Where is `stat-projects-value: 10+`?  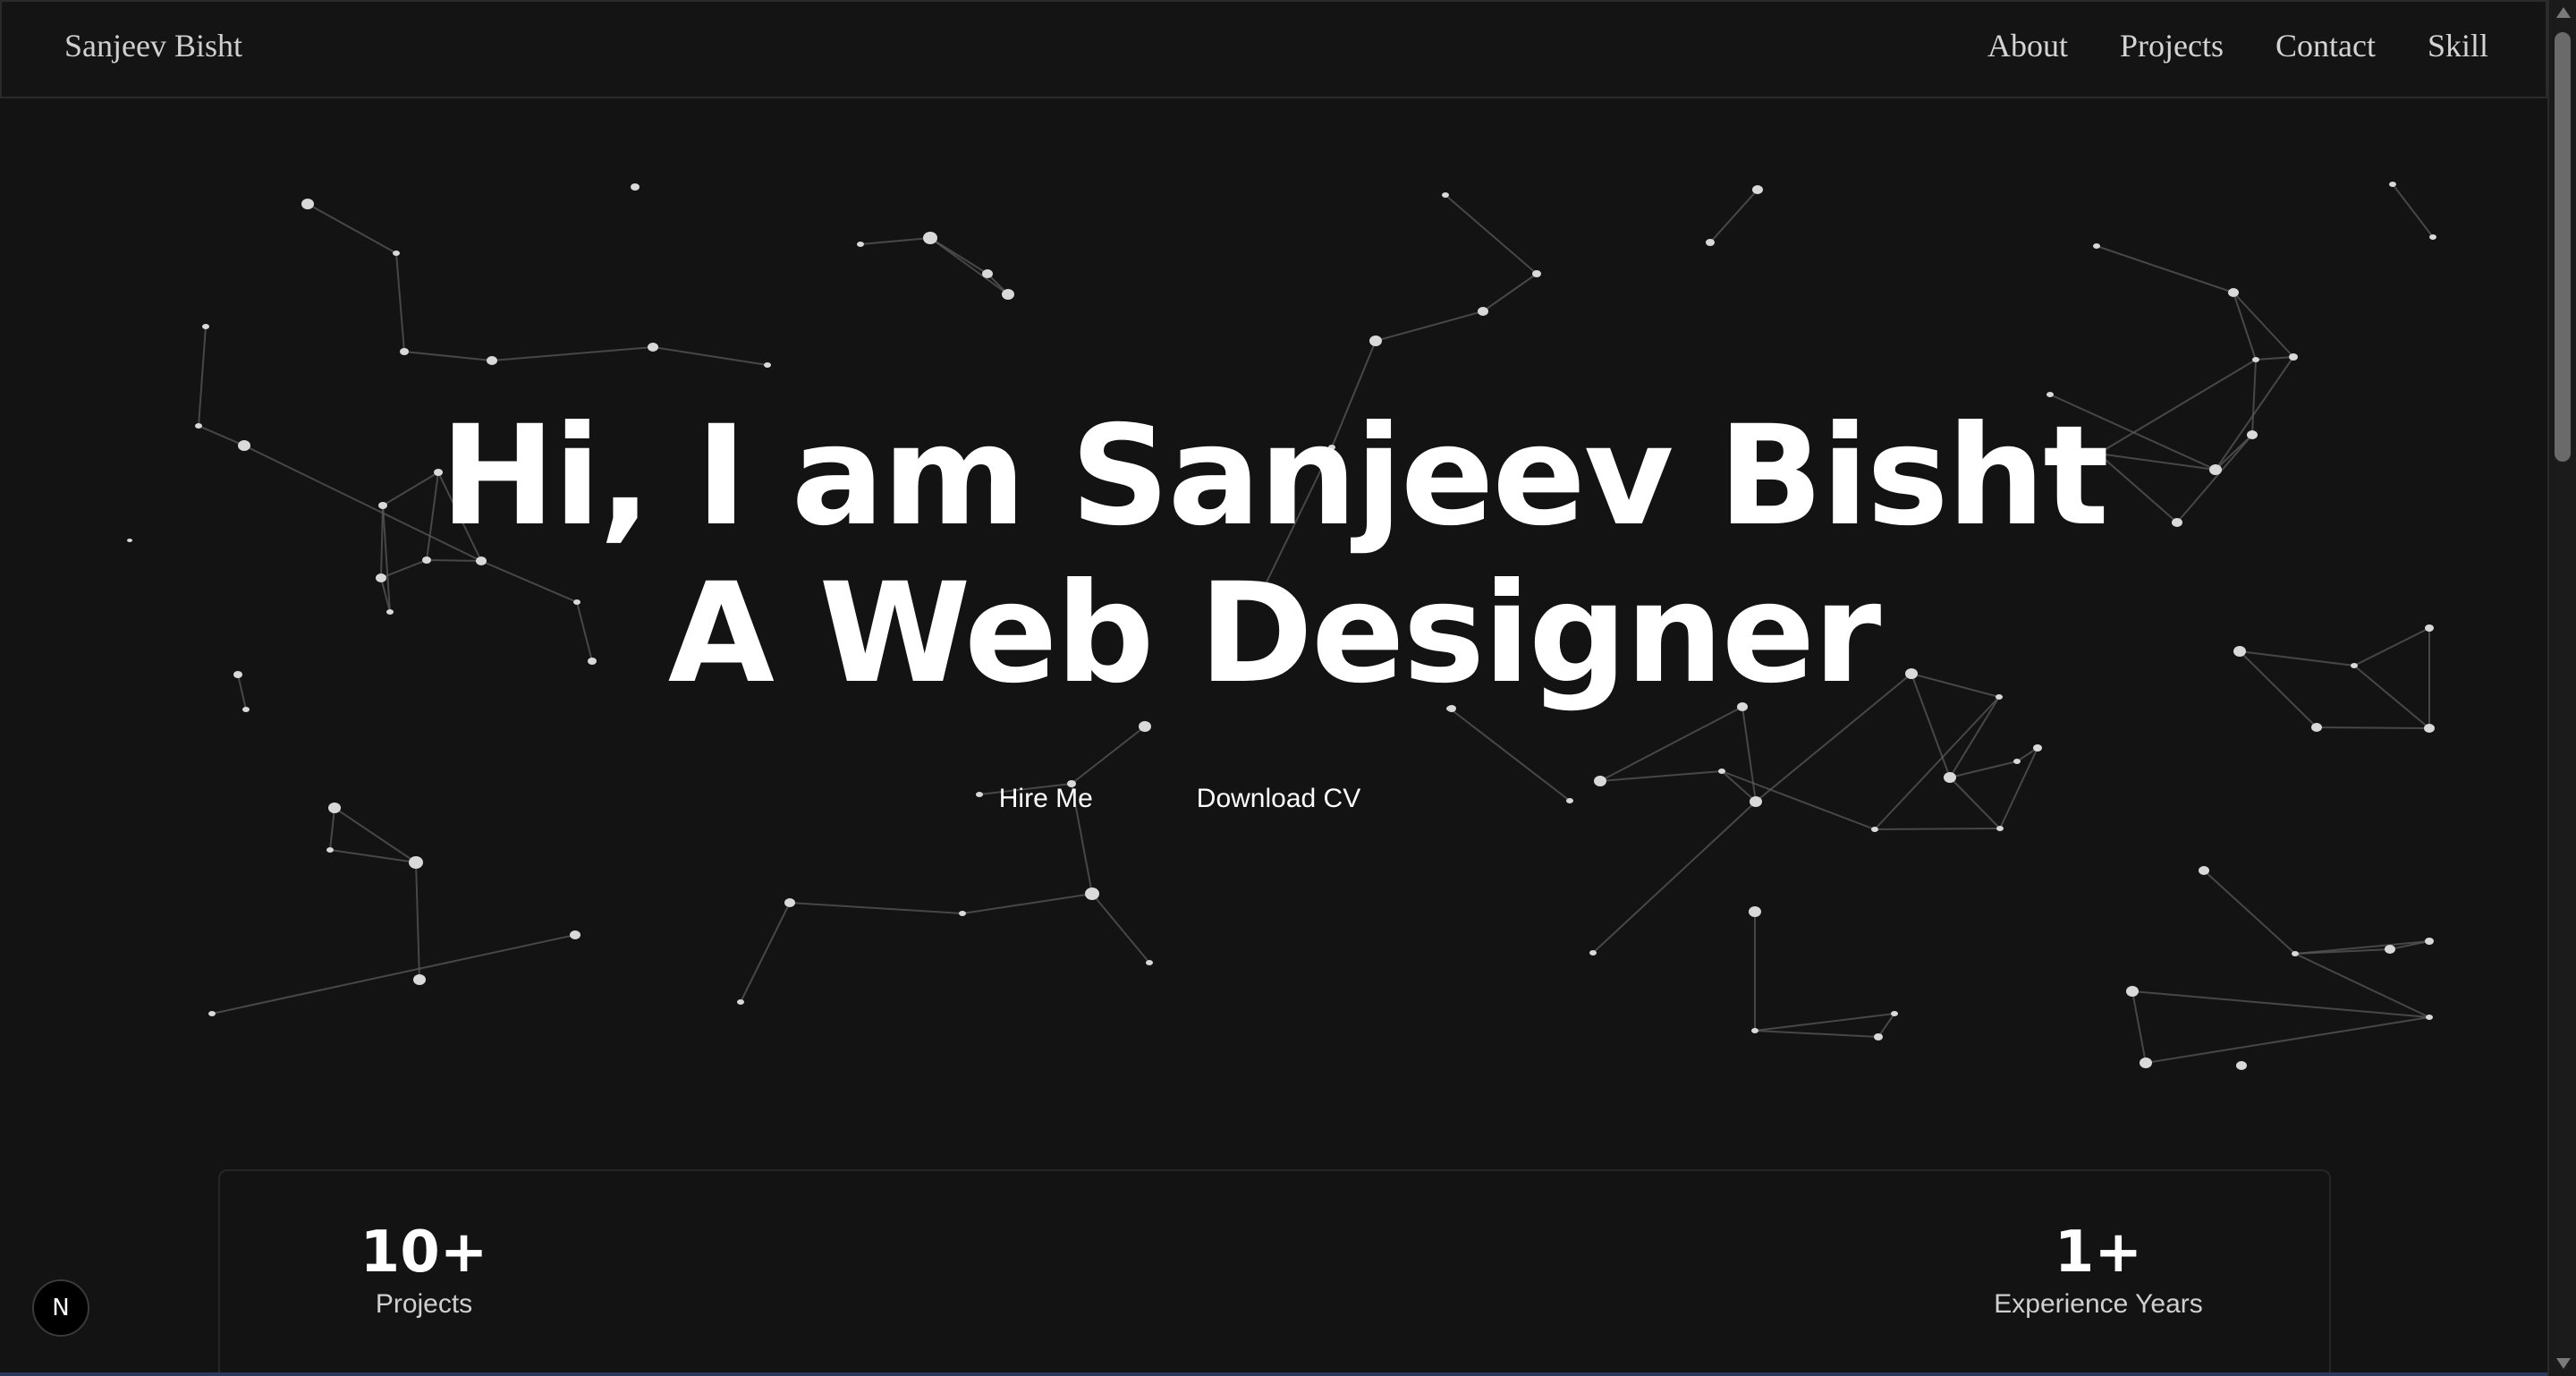 stat-projects-value: 10+ is located at coordinates (424, 1253).